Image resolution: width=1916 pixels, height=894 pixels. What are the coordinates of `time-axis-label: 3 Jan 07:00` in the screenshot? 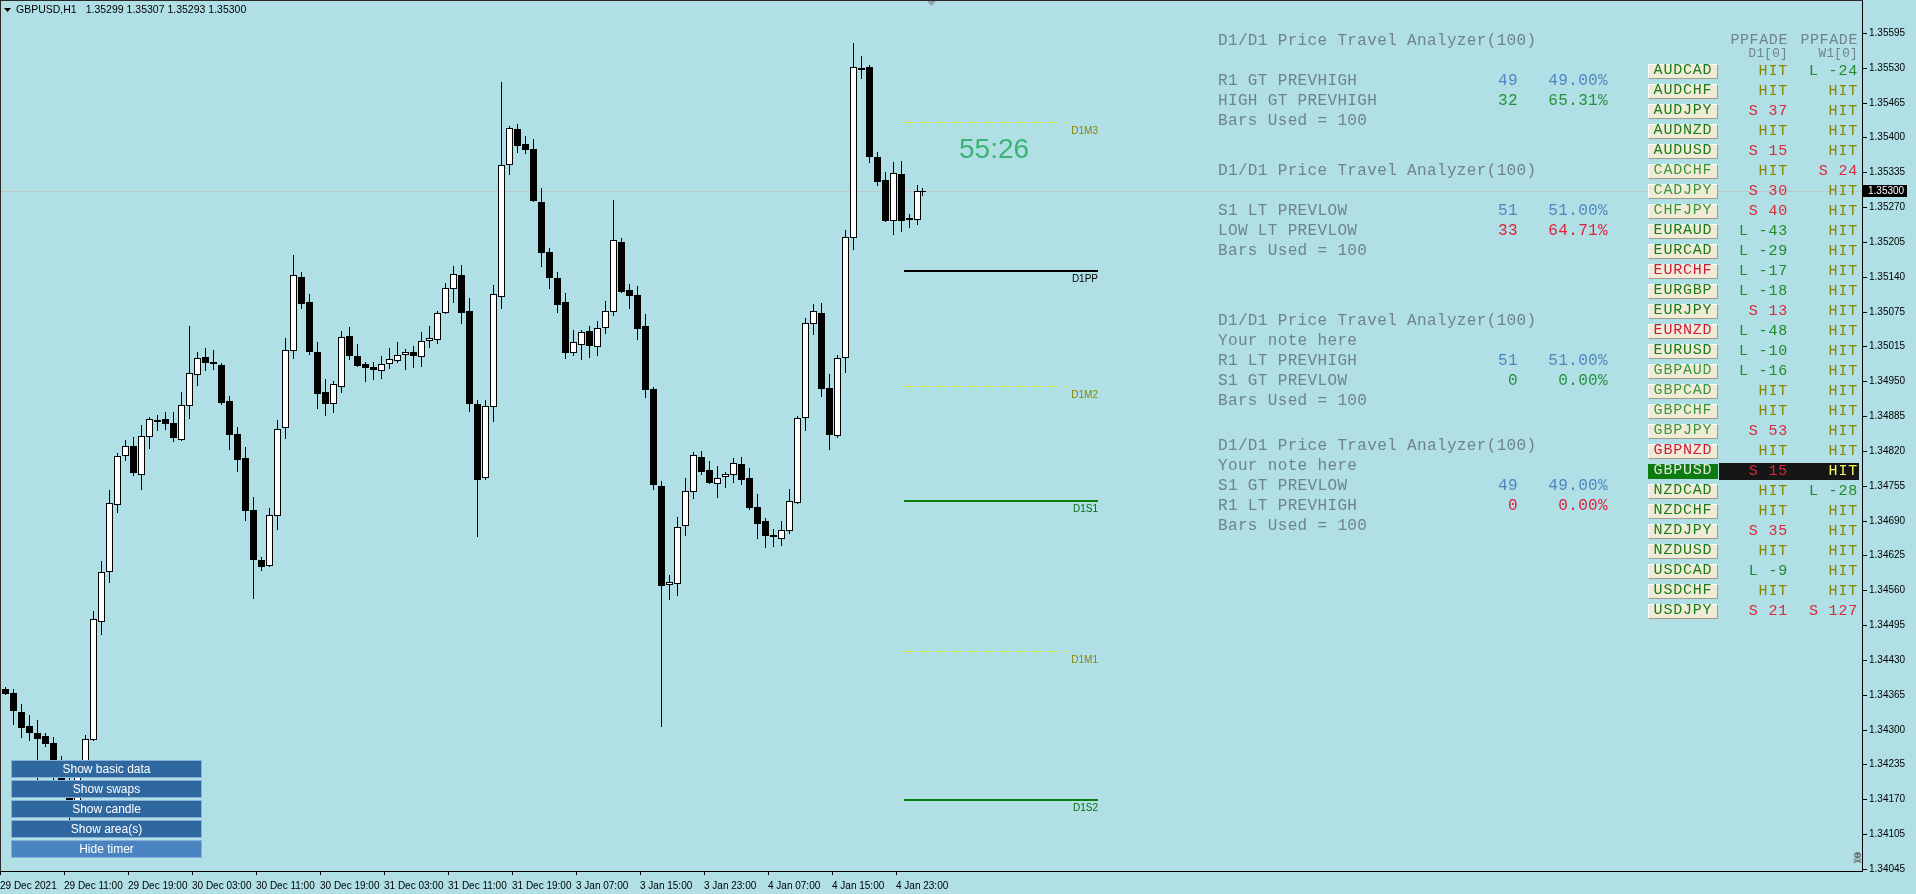 It's located at (602, 886).